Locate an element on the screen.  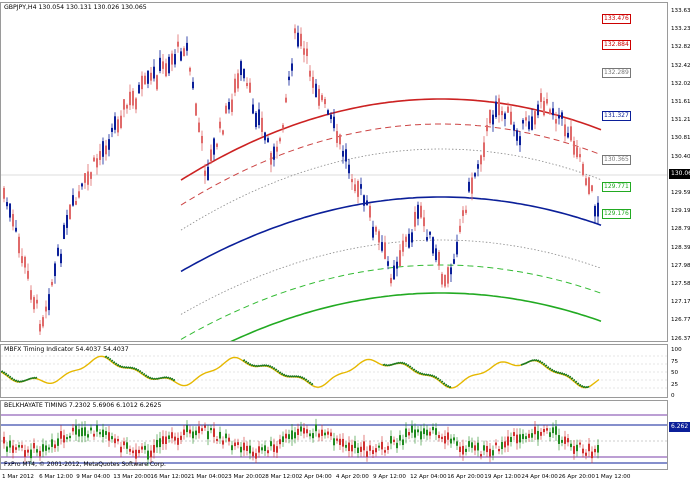
time-axis-label: 12 Apr 04:00 is located at coordinates (428, 477).